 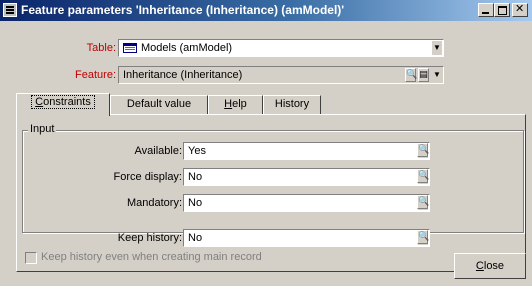 What do you see at coordinates (479, 266) in the screenshot?
I see `close-button-label: C` at bounding box center [479, 266].